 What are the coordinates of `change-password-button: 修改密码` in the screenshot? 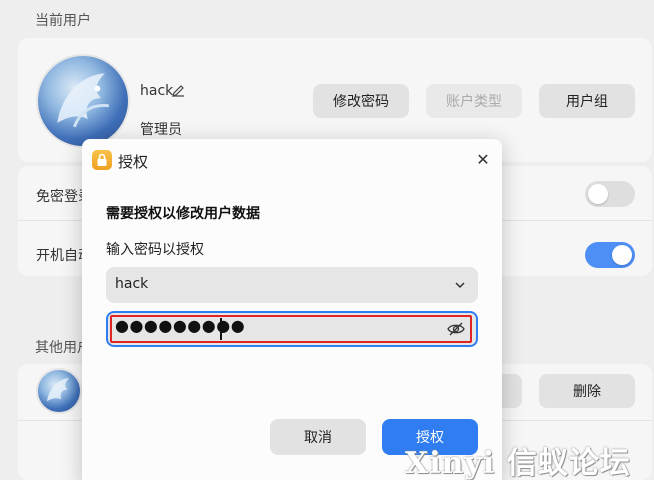 It's located at (361, 101).